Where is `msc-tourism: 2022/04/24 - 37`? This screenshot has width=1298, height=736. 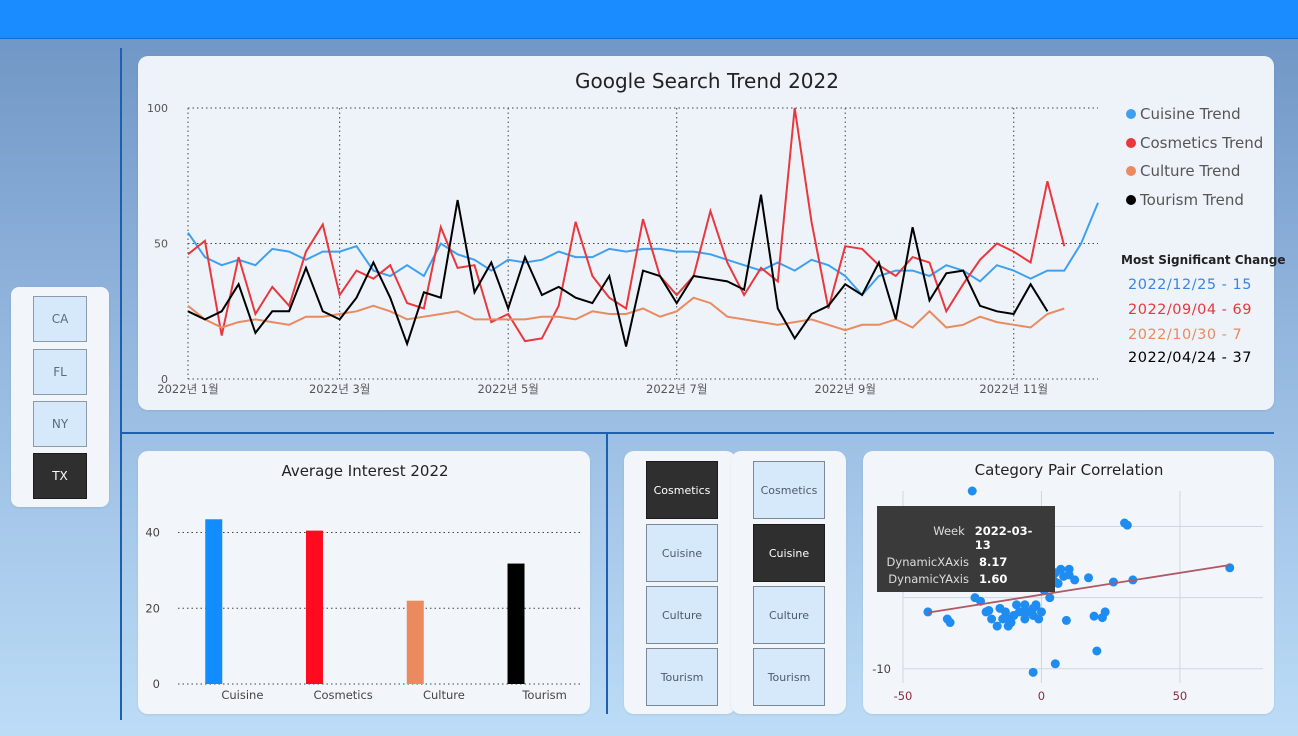
msc-tourism: 2022/04/24 - 37 is located at coordinates (1190, 358).